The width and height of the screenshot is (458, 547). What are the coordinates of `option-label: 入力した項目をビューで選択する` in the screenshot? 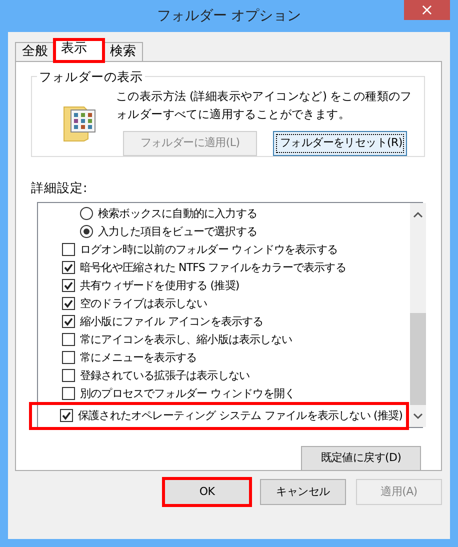 It's located at (178, 232).